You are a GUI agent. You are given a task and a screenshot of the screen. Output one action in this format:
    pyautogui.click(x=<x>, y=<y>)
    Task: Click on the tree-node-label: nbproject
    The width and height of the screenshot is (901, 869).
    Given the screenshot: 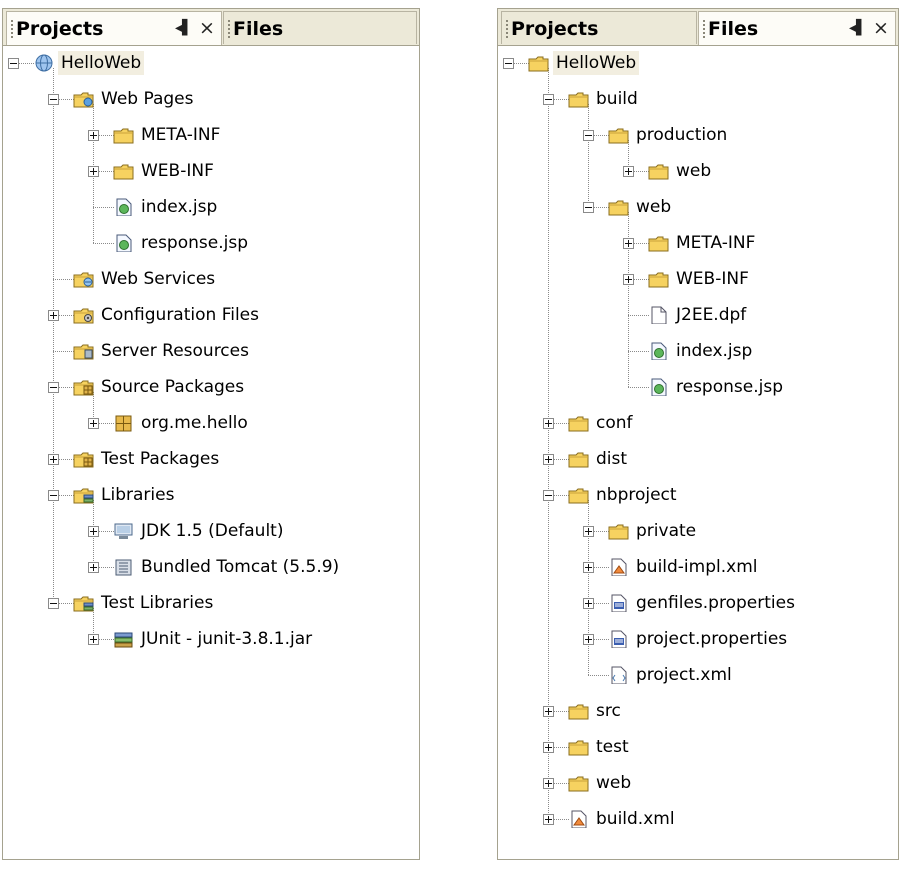 What is the action you would take?
    pyautogui.click(x=636, y=495)
    